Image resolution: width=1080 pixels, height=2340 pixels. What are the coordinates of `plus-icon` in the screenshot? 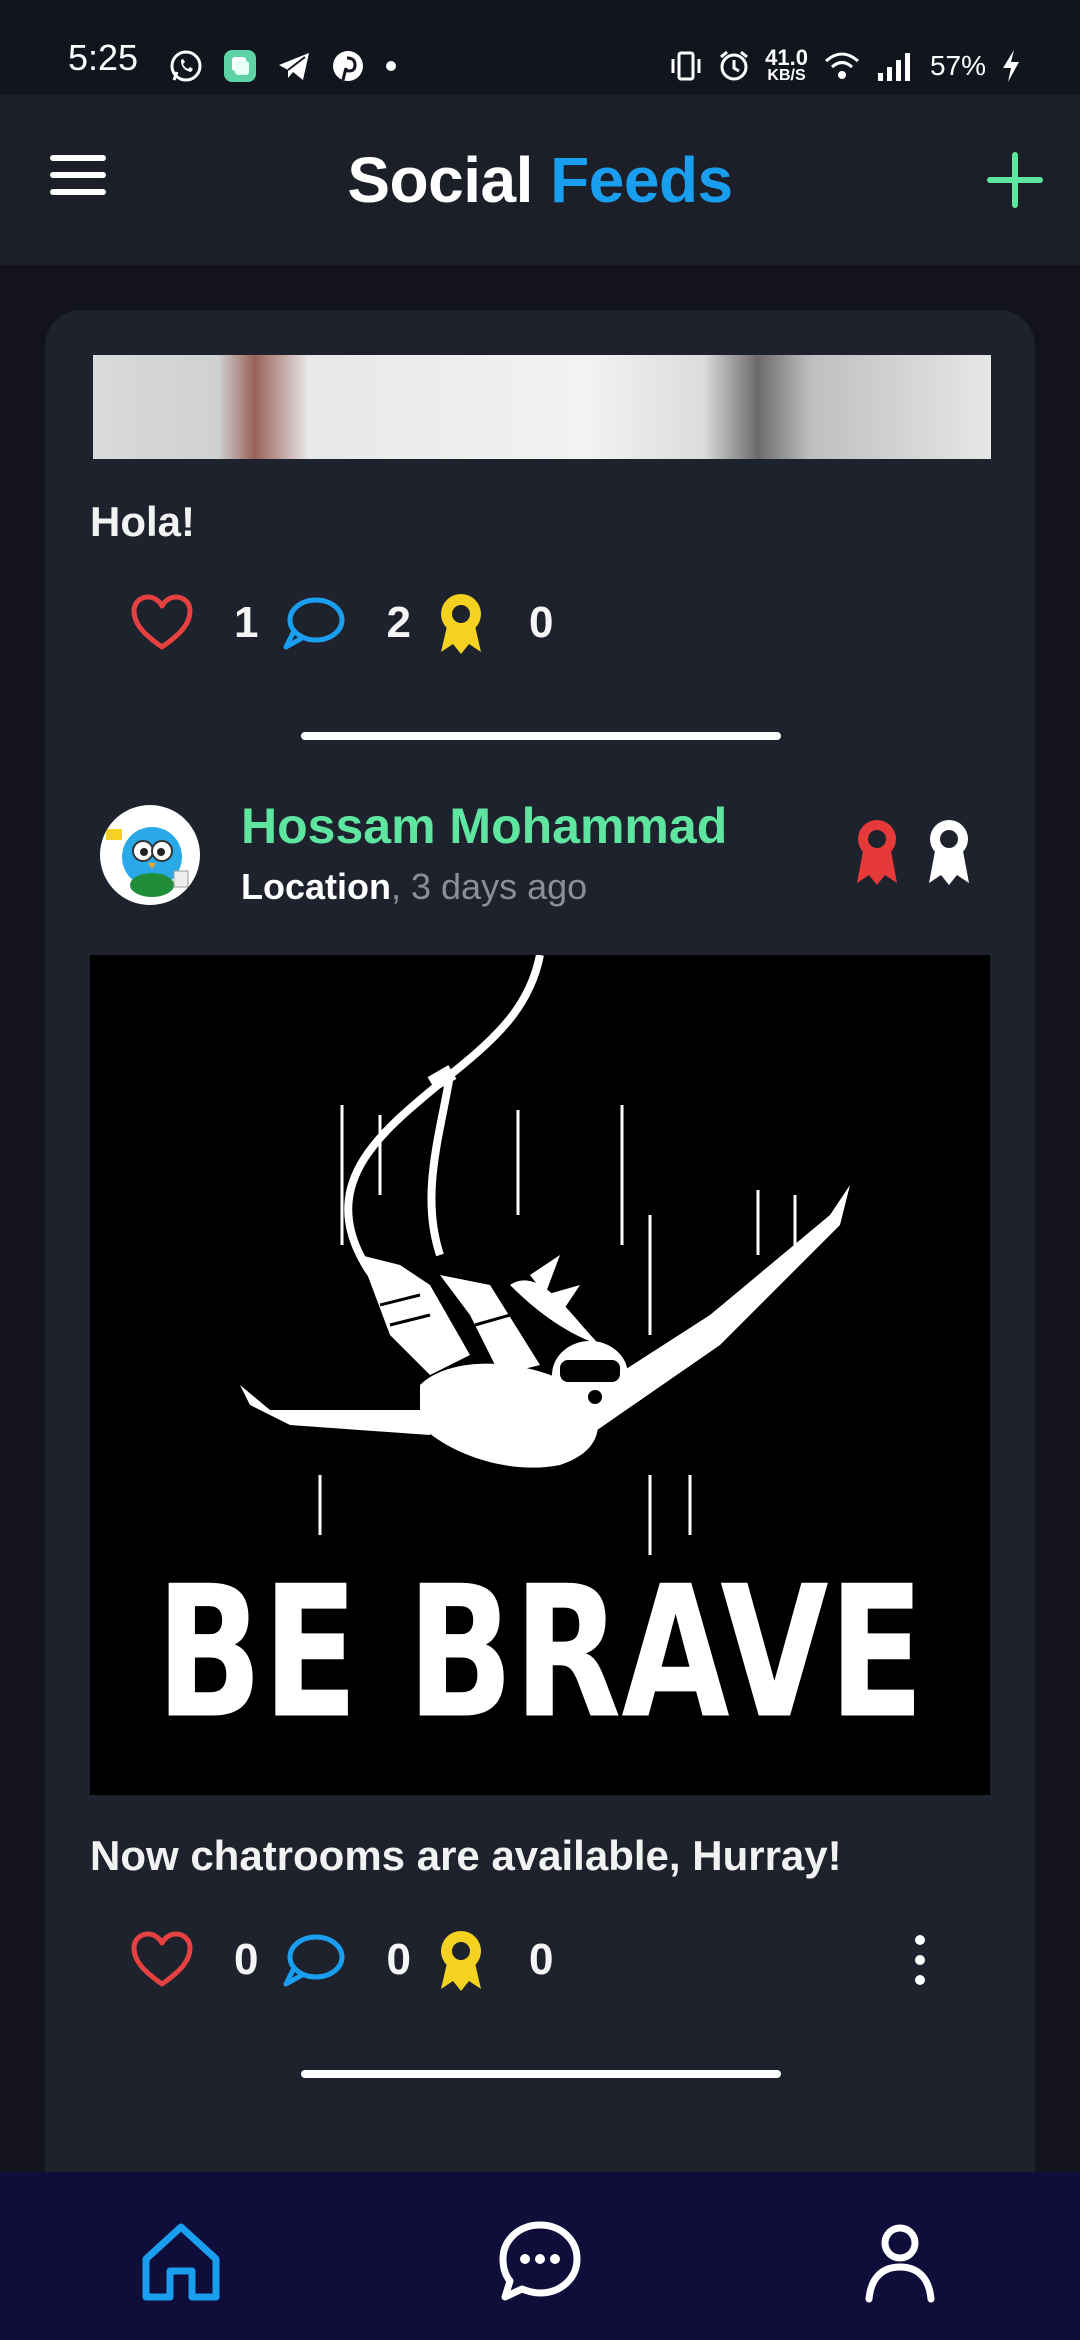 It's located at (1015, 180).